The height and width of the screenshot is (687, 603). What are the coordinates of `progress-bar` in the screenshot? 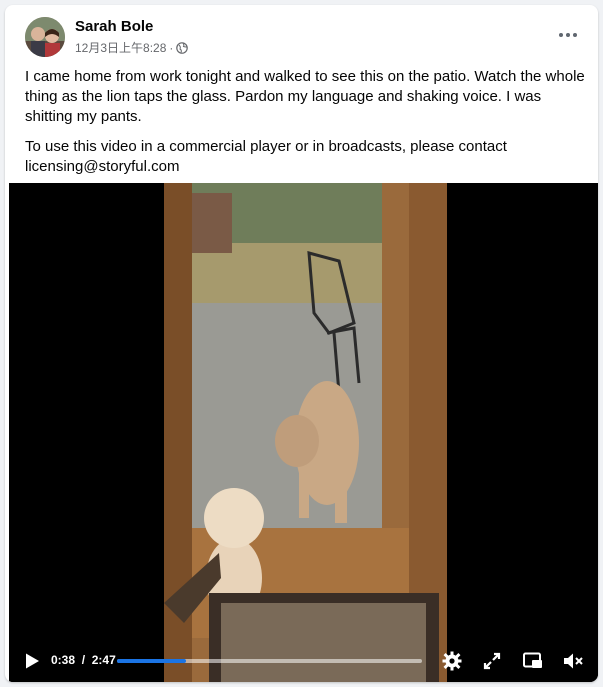 It's located at (269, 661).